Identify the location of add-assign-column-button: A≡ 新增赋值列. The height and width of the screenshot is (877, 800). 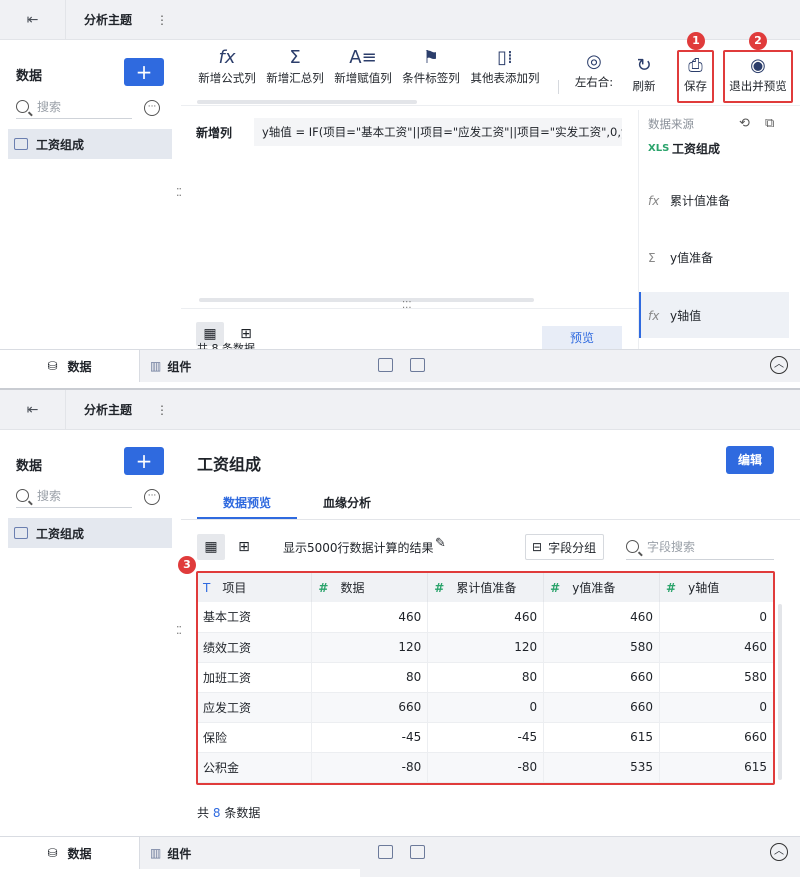
(363, 66).